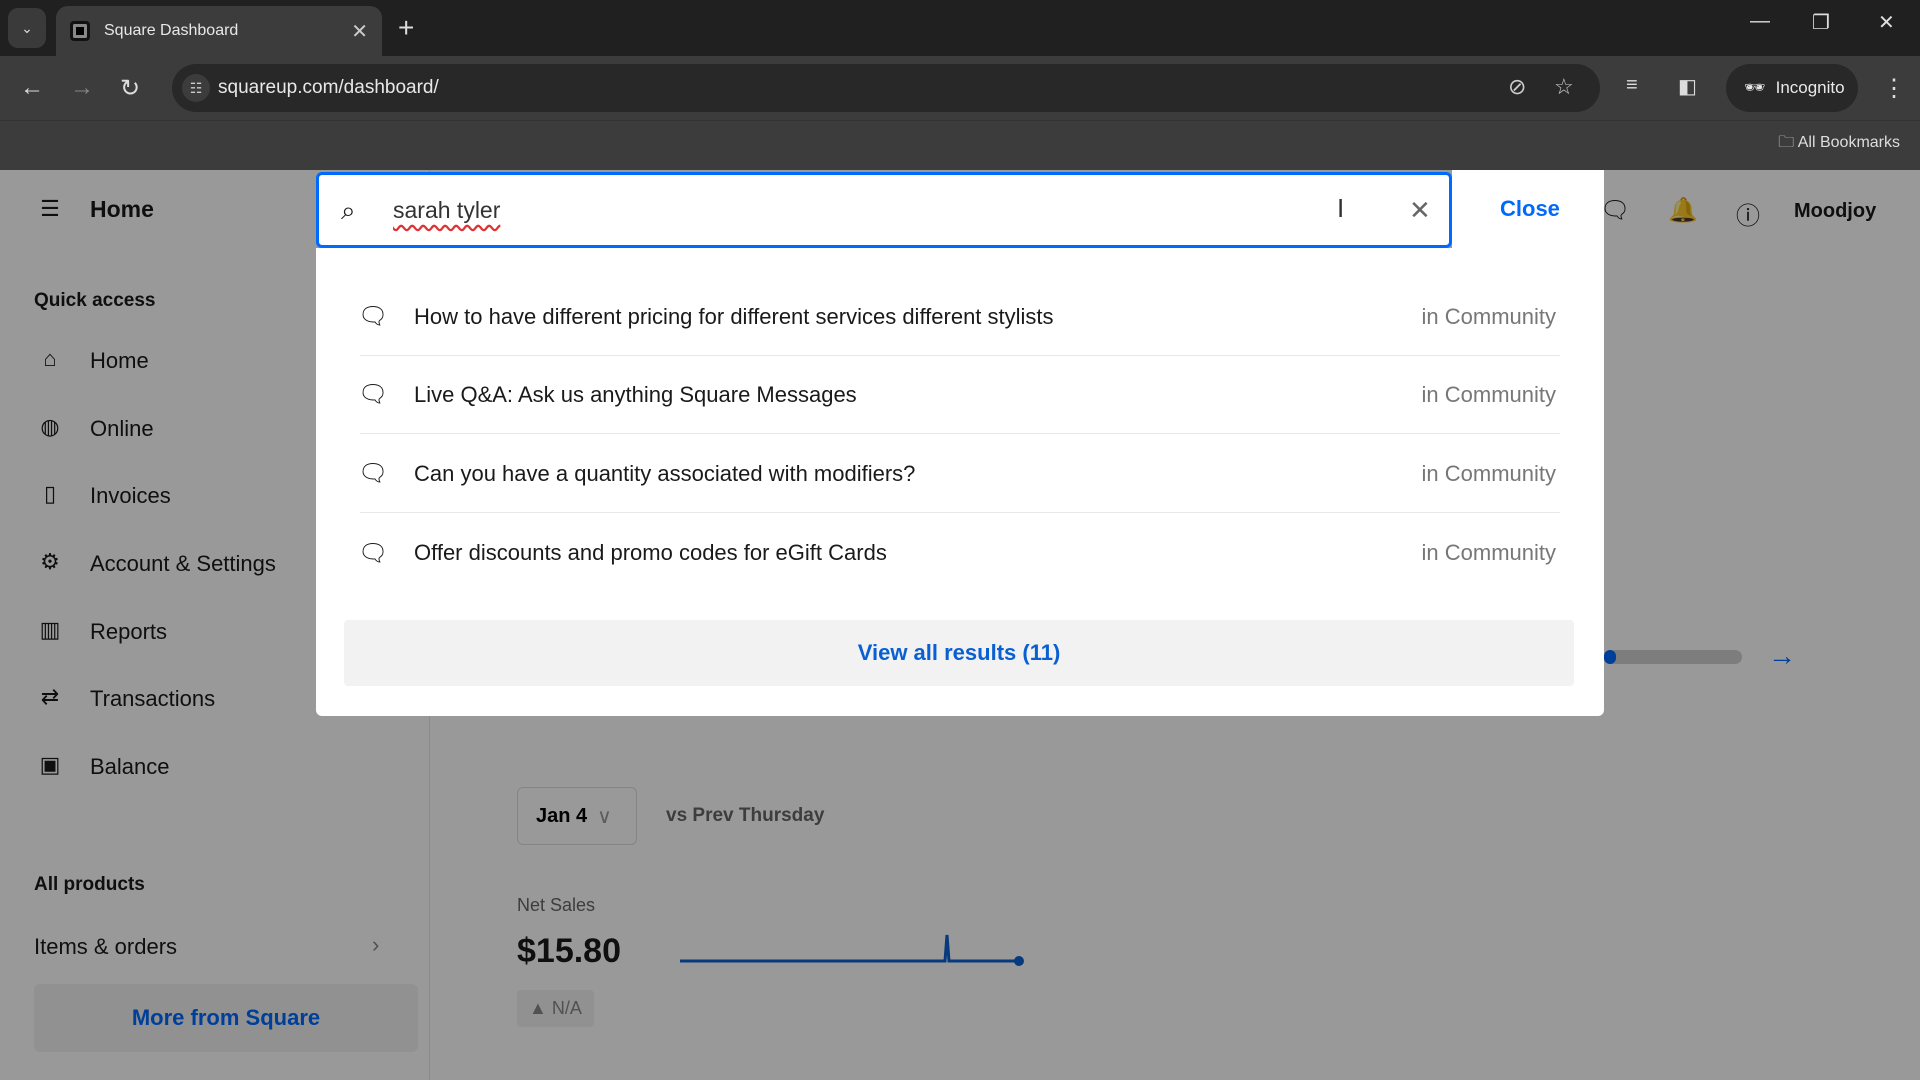  What do you see at coordinates (348, 210) in the screenshot?
I see `search-icon: ⌕` at bounding box center [348, 210].